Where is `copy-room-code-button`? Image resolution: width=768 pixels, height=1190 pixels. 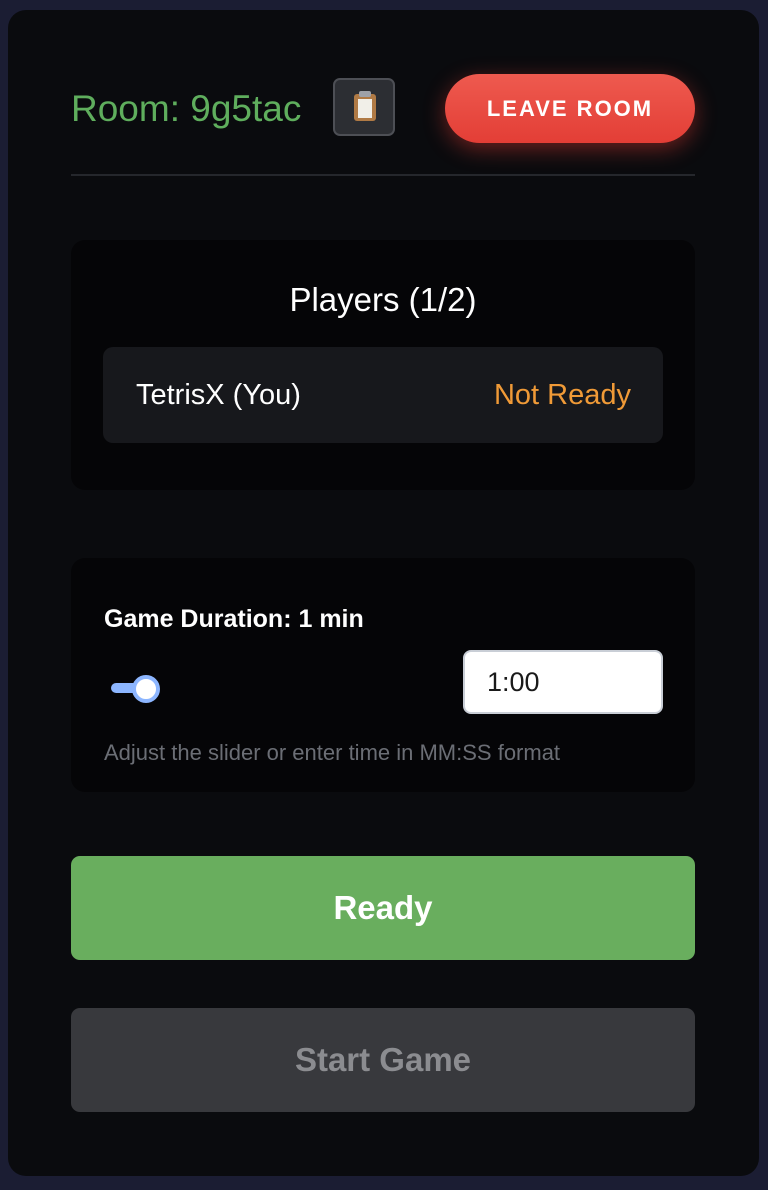 copy-room-code-button is located at coordinates (364, 107).